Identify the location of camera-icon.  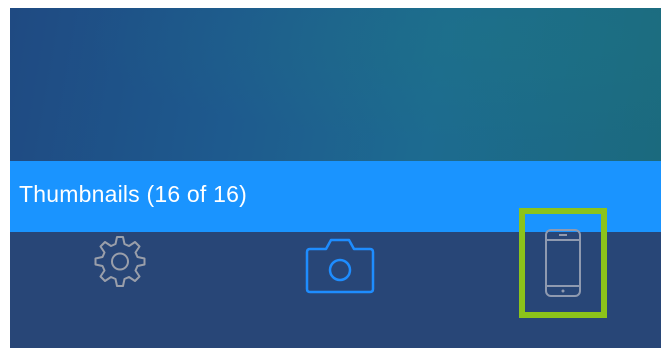
(340, 266).